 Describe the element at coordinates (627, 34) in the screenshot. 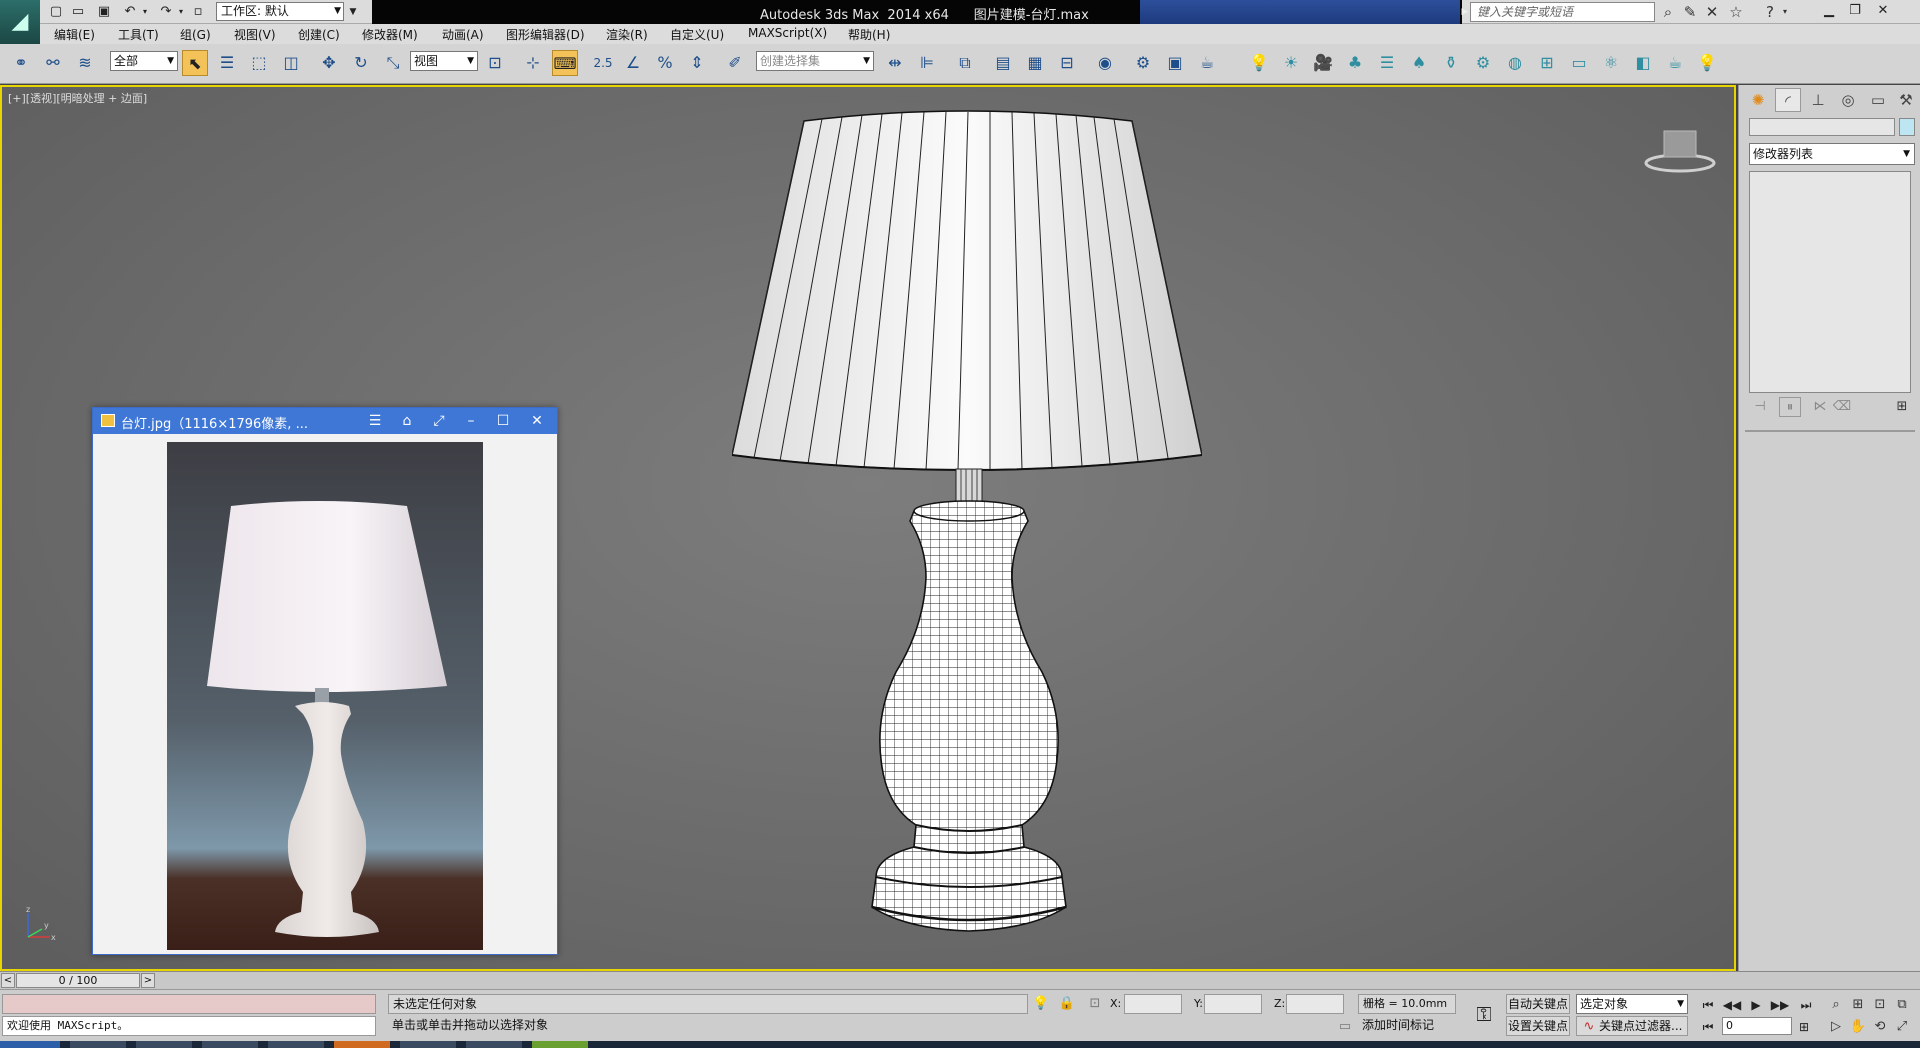

I see `menu-rendering: 渲染(R)` at that location.